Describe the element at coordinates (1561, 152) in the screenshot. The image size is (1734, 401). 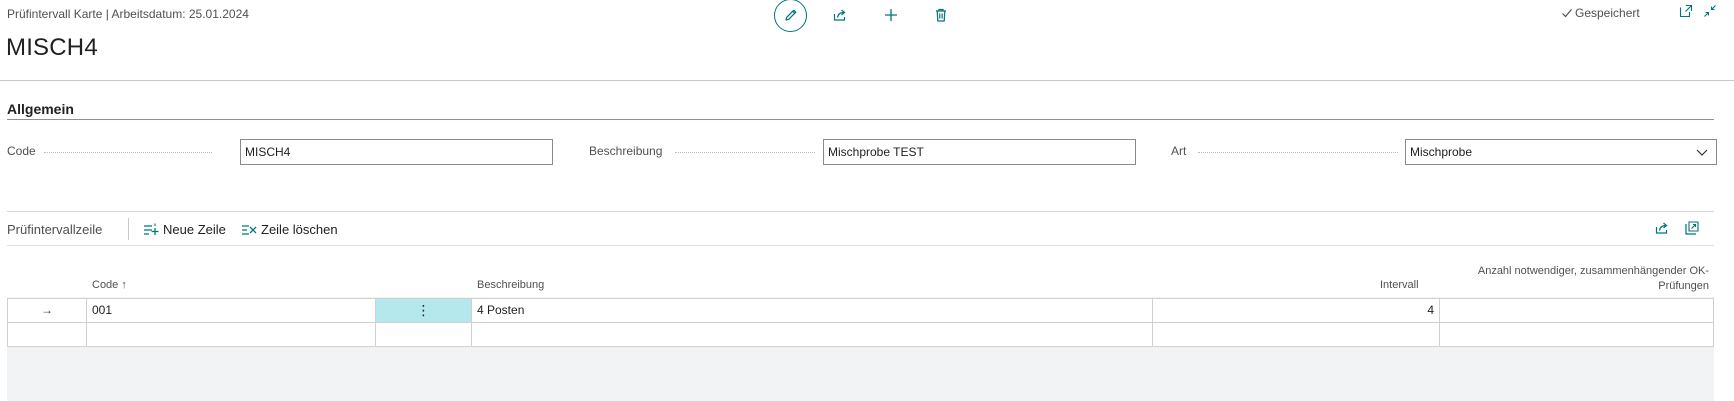
I see `type-select: Mischprobe` at that location.